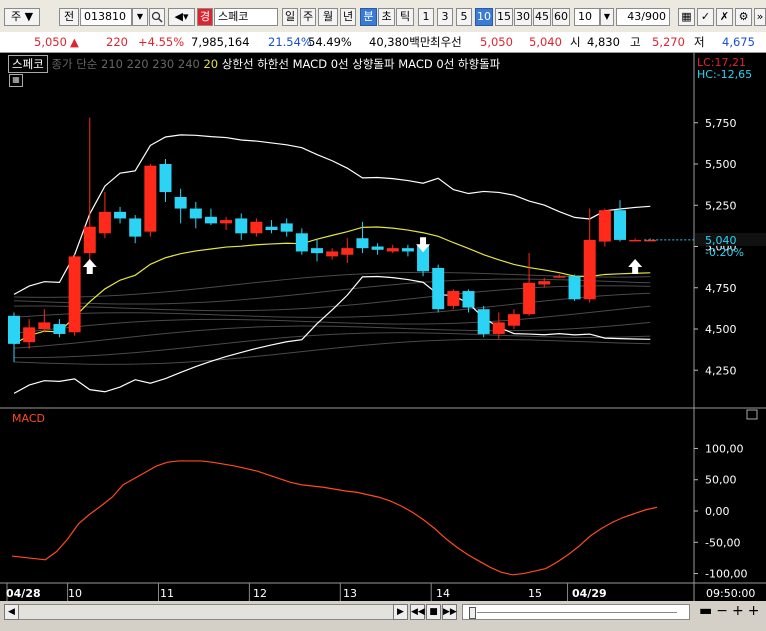 The height and width of the screenshot is (631, 766). What do you see at coordinates (472, 613) in the screenshot?
I see `zoom-slider-handle` at bounding box center [472, 613].